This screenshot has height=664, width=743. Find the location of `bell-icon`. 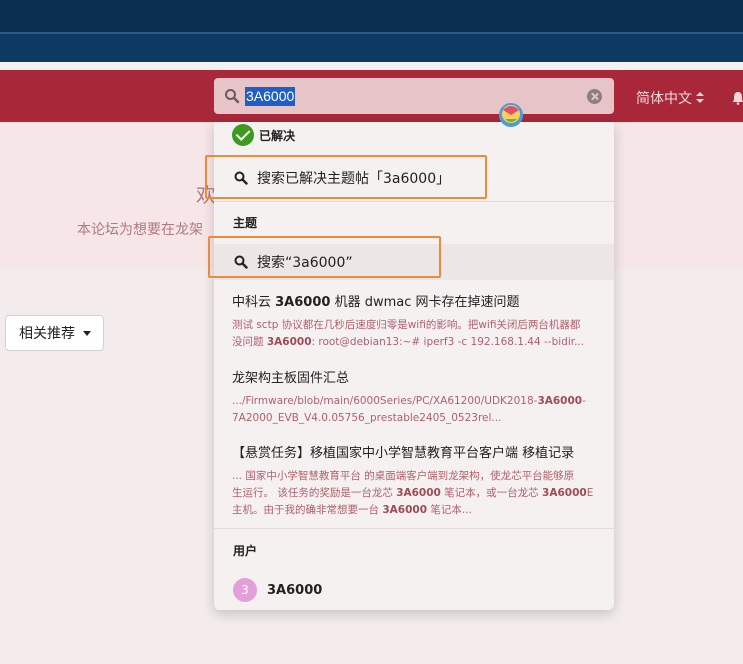

bell-icon is located at coordinates (737, 97).